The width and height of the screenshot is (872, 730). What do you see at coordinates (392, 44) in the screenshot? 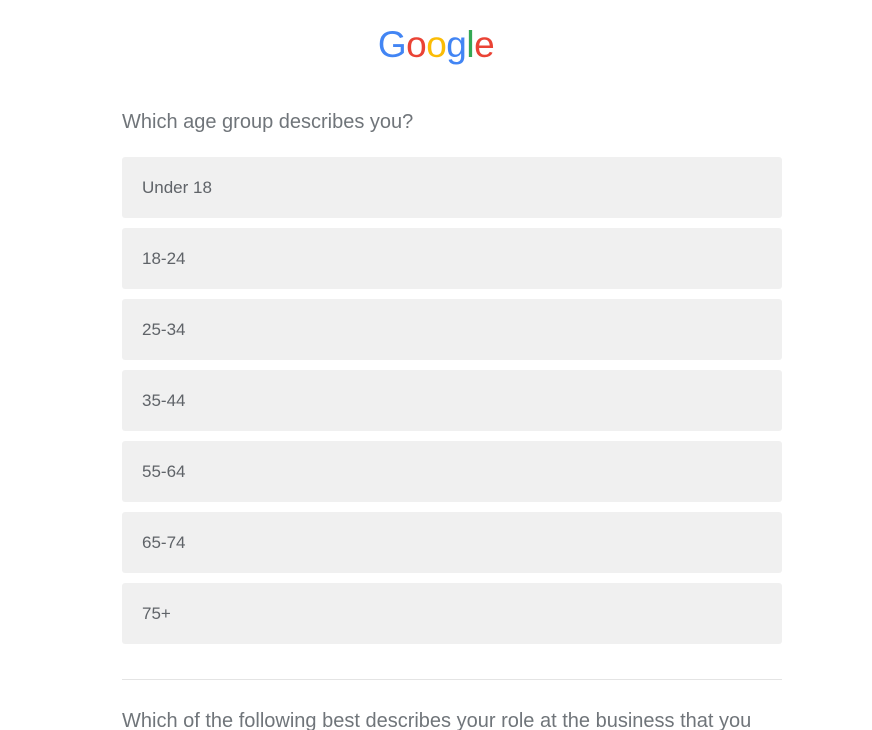
I see `logo-letter: G` at bounding box center [392, 44].